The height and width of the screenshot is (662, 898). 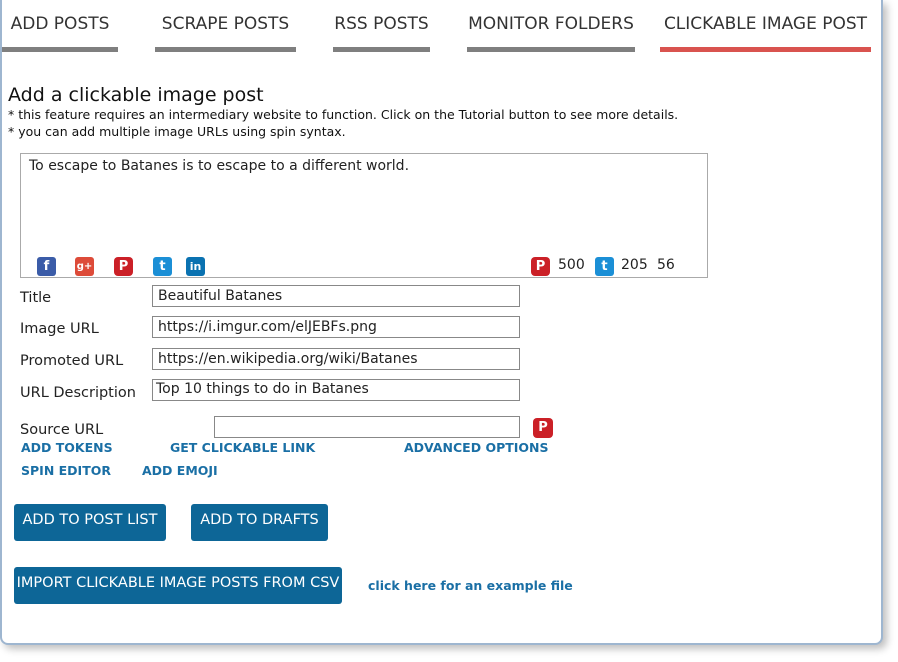 What do you see at coordinates (195, 266) in the screenshot?
I see `linkedin-icon: in` at bounding box center [195, 266].